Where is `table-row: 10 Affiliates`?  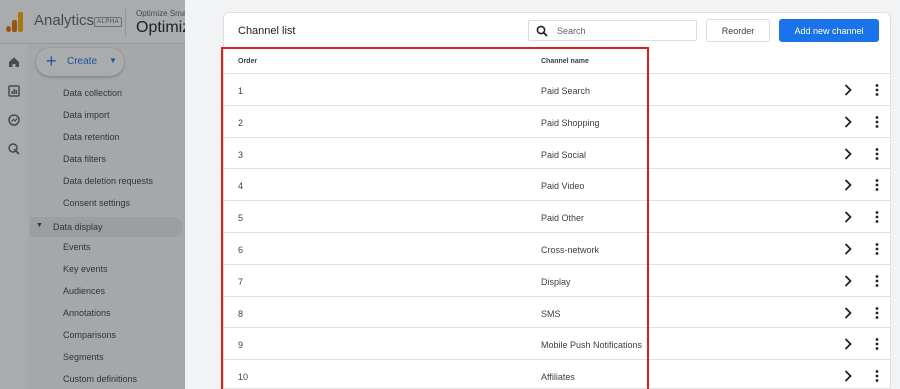 table-row: 10 Affiliates is located at coordinates (557, 374).